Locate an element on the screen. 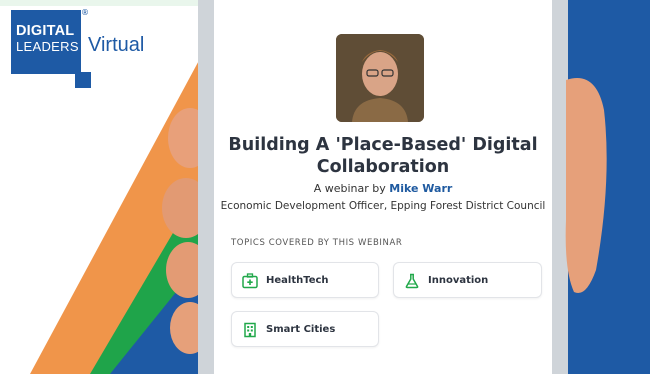  right-hand-thumb is located at coordinates (586, 186).